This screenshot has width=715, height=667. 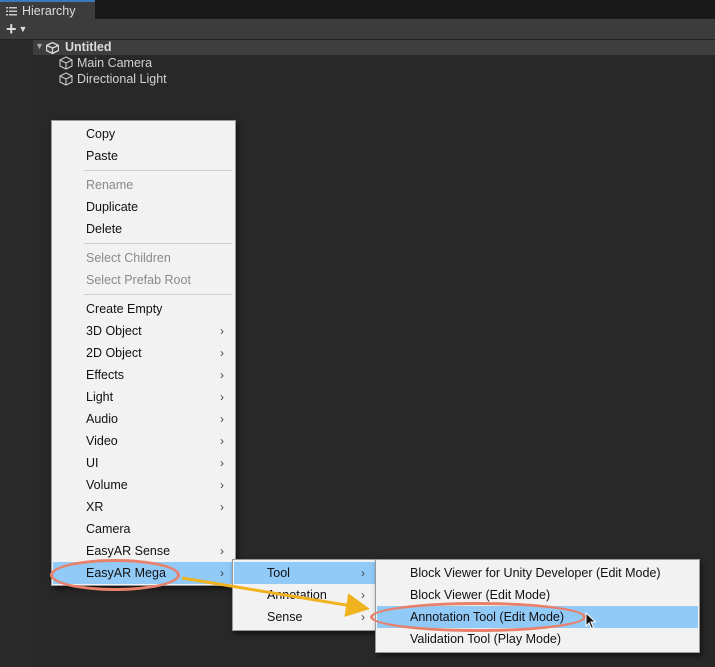 What do you see at coordinates (537, 617) in the screenshot?
I see `menu-item-annotation-tool: Annotation Tool (Edit Mode)` at bounding box center [537, 617].